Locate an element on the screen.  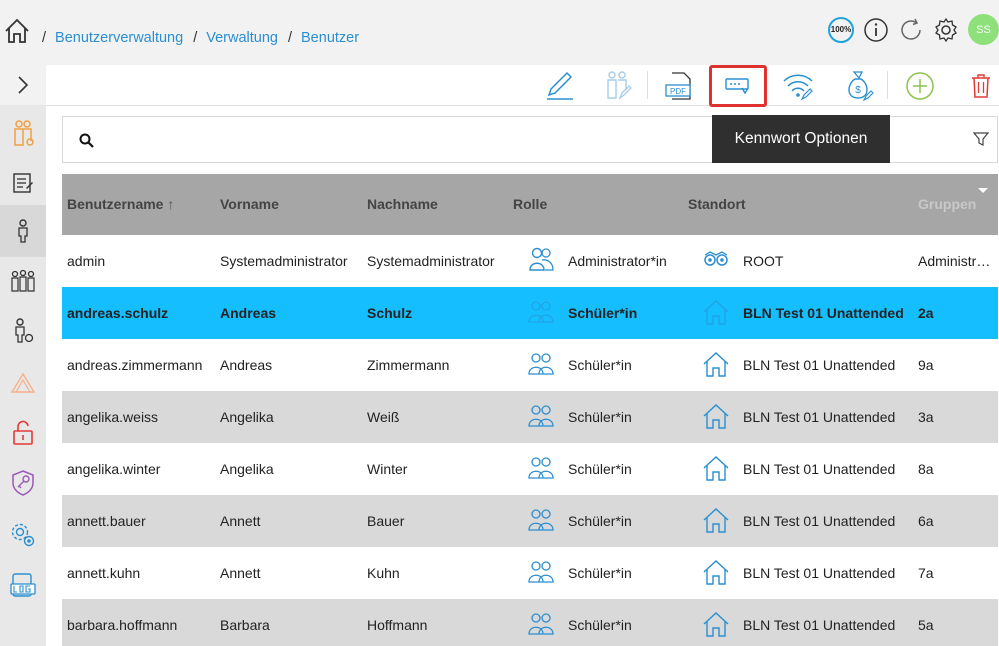
column-header-role: Rolle is located at coordinates (530, 204).